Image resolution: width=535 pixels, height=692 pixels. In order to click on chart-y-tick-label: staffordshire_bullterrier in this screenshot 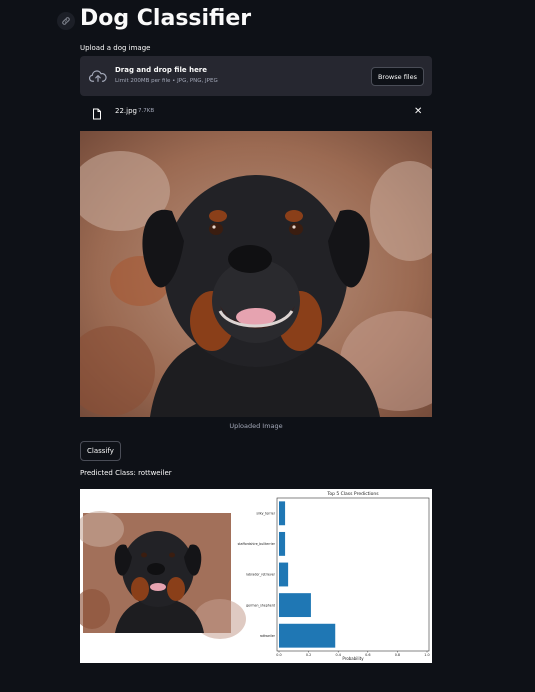, I will do `click(257, 544)`.